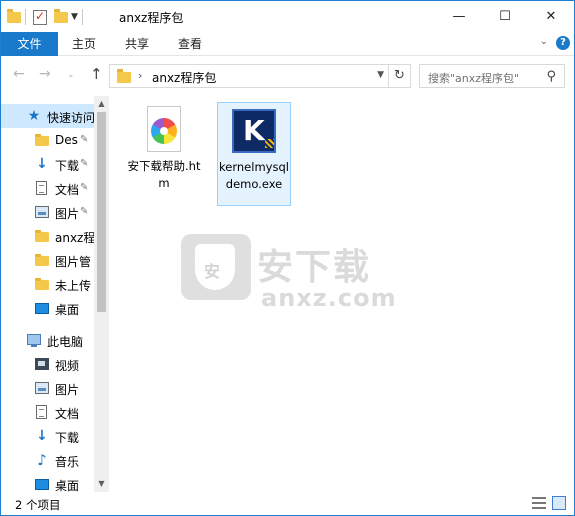 The height and width of the screenshot is (516, 575). Describe the element at coordinates (555, 43) in the screenshot. I see `ribbon-right-controls: ⌄ ?` at that location.